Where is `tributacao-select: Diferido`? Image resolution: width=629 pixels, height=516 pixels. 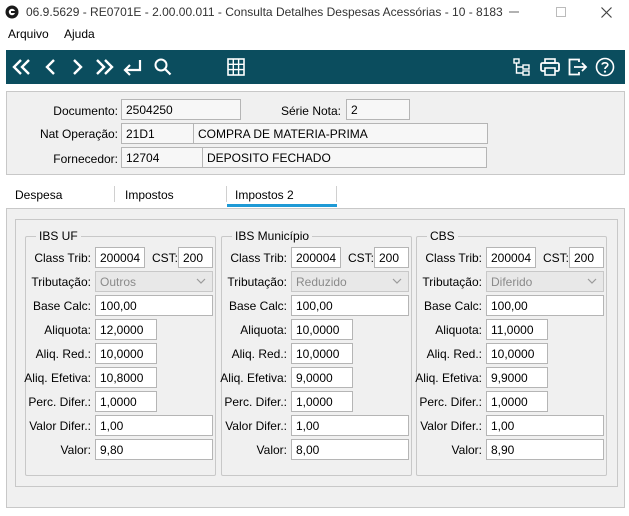 tributacao-select: Diferido is located at coordinates (545, 281).